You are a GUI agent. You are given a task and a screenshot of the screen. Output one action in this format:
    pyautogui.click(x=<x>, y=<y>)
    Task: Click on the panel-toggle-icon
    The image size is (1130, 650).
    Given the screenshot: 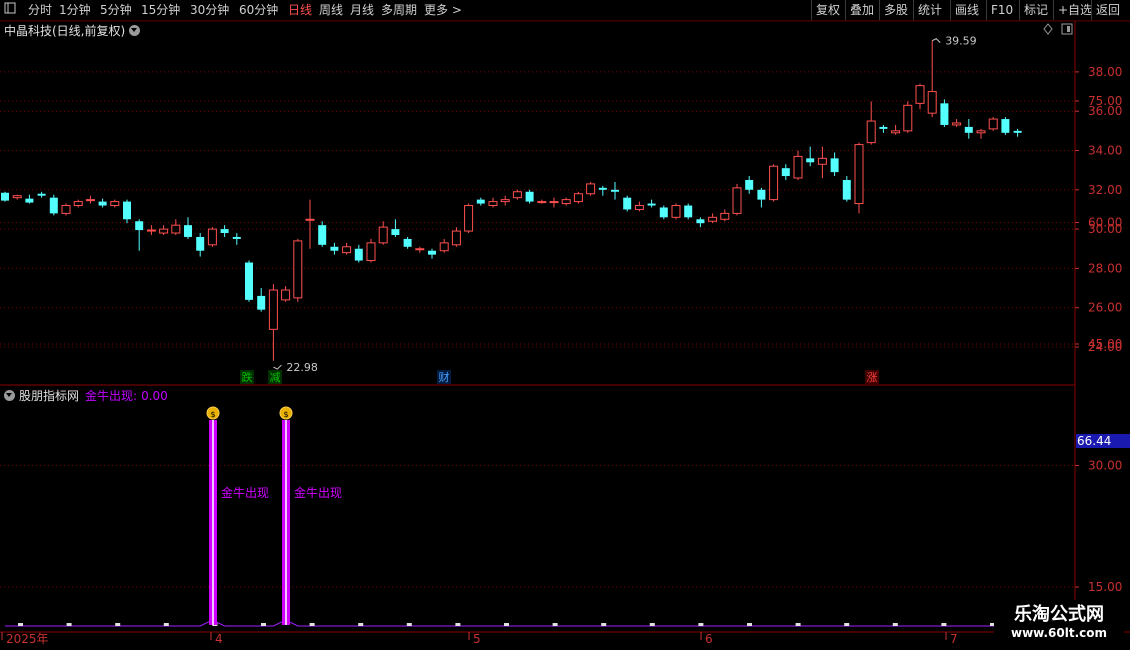 What is the action you would take?
    pyautogui.click(x=1067, y=29)
    